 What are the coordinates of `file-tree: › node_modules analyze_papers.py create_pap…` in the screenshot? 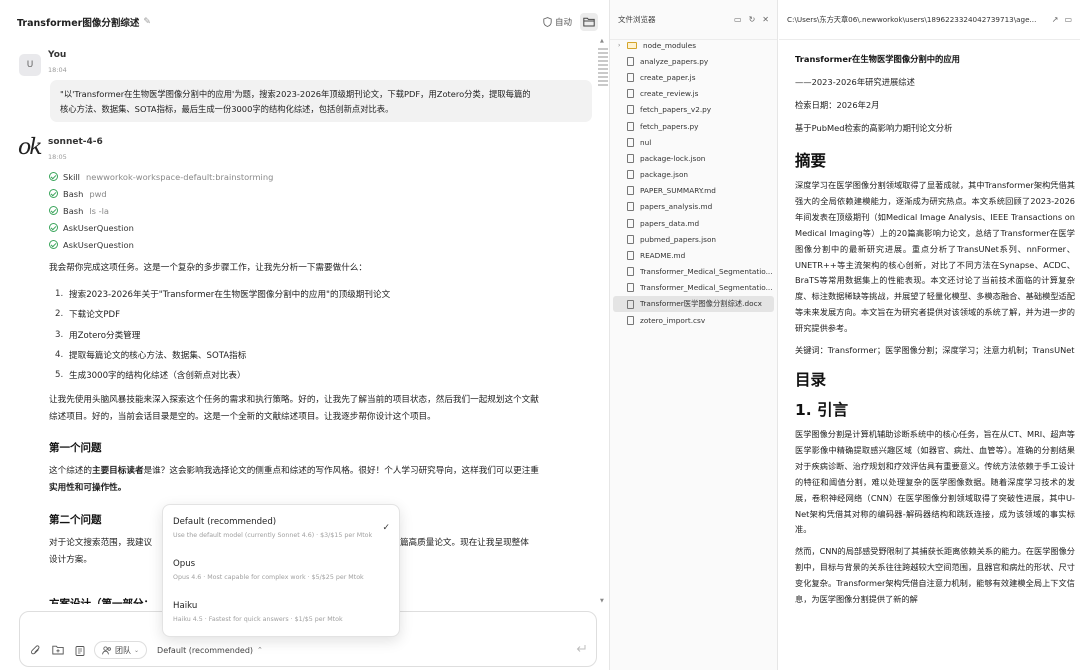 It's located at (693, 182).